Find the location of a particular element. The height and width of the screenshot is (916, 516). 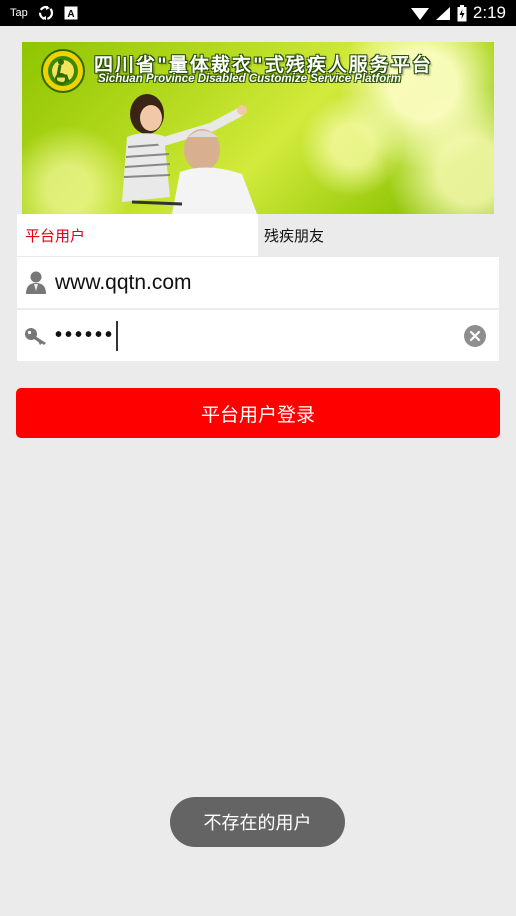

login-type-tabs: 平台用户 残疾朋友 is located at coordinates (258, 235).